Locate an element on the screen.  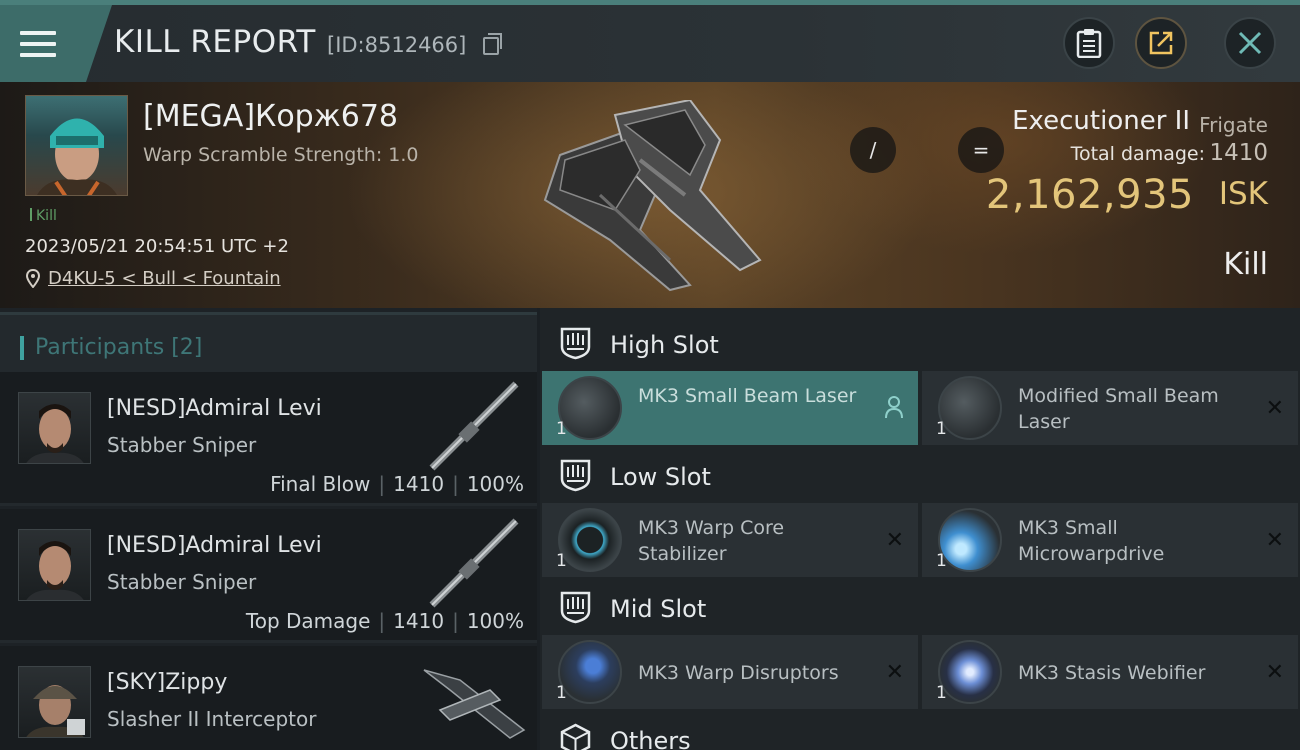
module-item: 1 MK3 Warp Disruptors ✕ is located at coordinates (730, 672).